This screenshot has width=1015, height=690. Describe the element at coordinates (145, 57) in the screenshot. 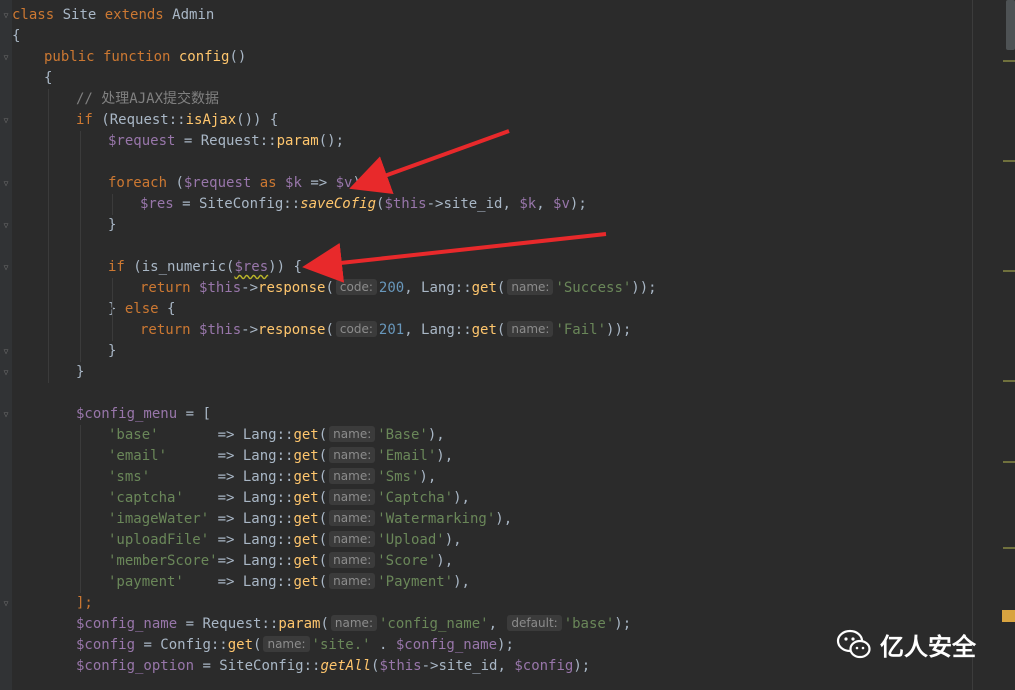

I see `code-line: public function config()` at that location.